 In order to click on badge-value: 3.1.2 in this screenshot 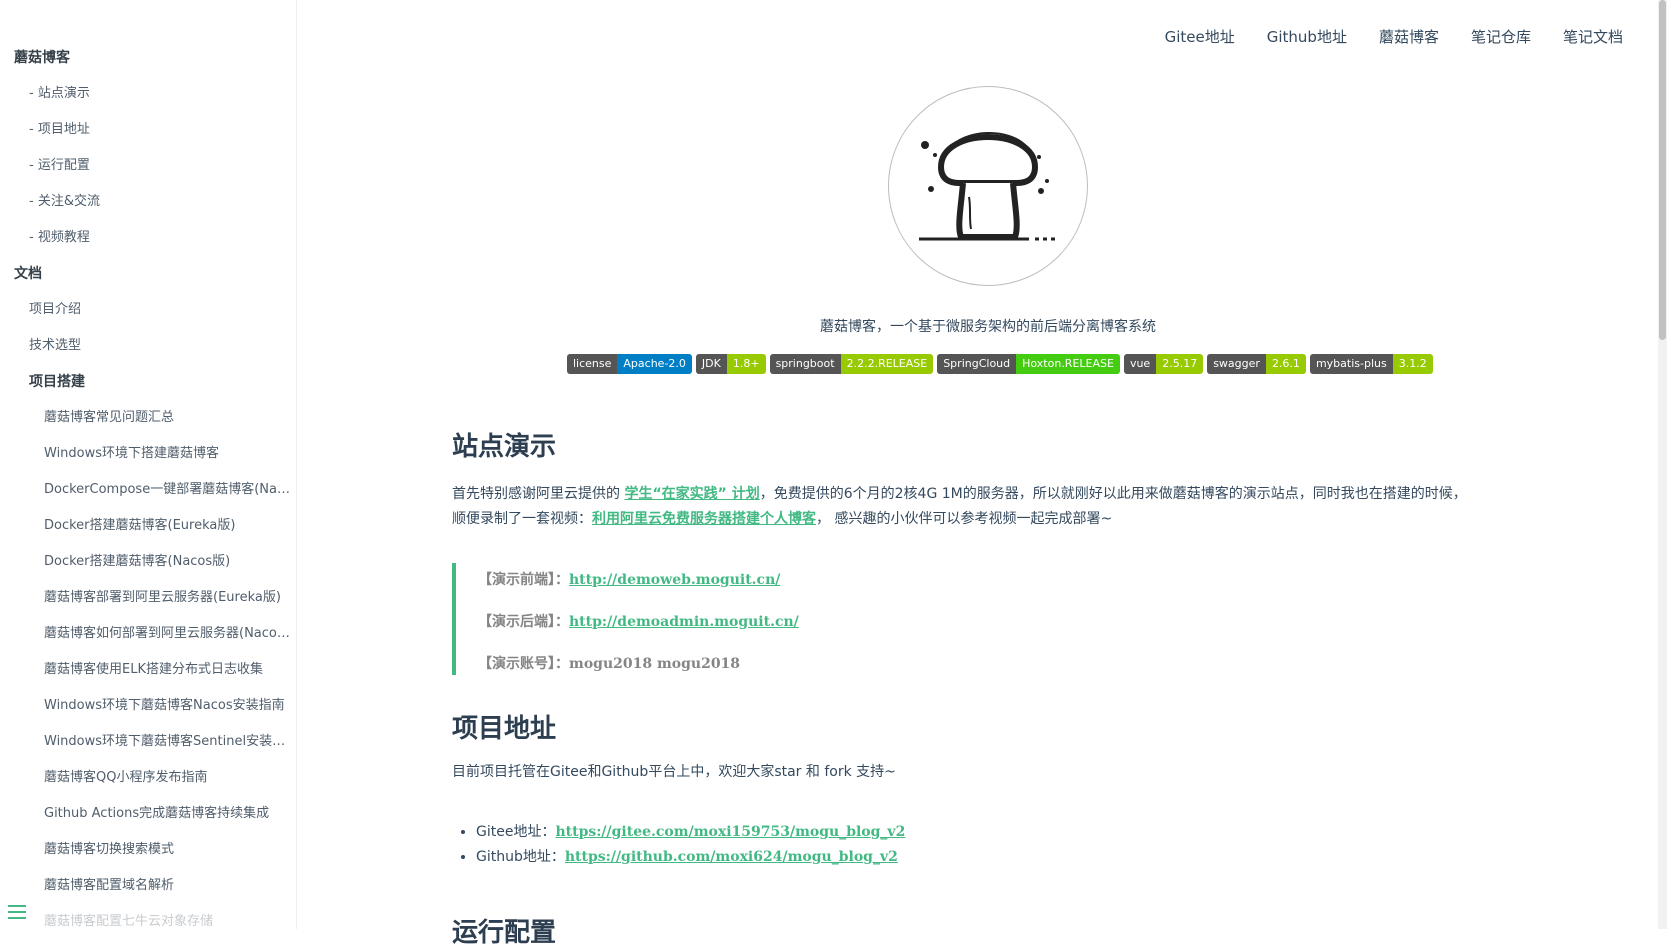, I will do `click(1412, 364)`.